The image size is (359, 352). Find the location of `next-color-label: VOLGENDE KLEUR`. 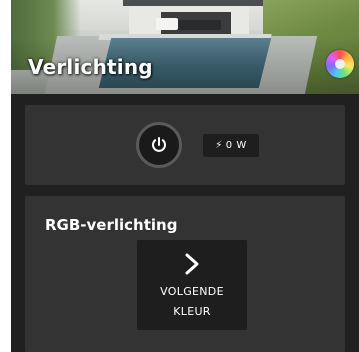

next-color-label: VOLGENDE KLEUR is located at coordinates (192, 301).